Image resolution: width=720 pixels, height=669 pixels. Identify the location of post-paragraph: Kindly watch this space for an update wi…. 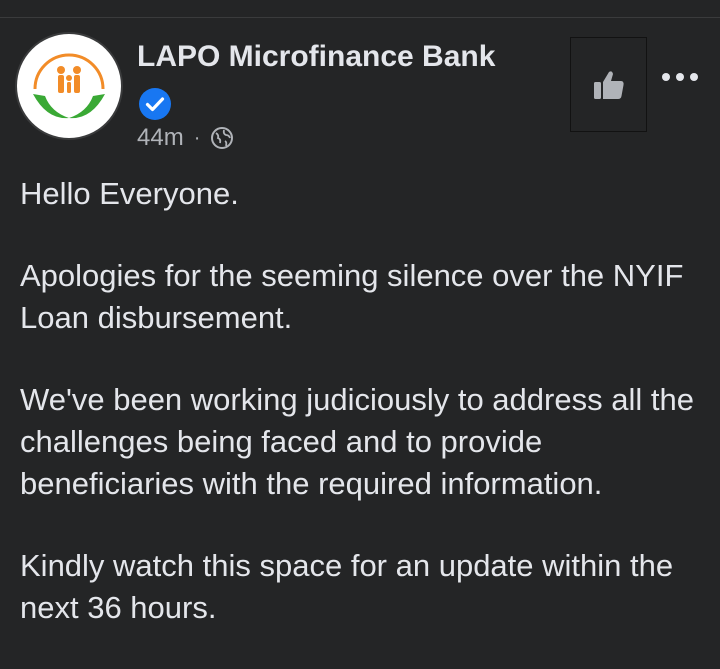
(347, 586).